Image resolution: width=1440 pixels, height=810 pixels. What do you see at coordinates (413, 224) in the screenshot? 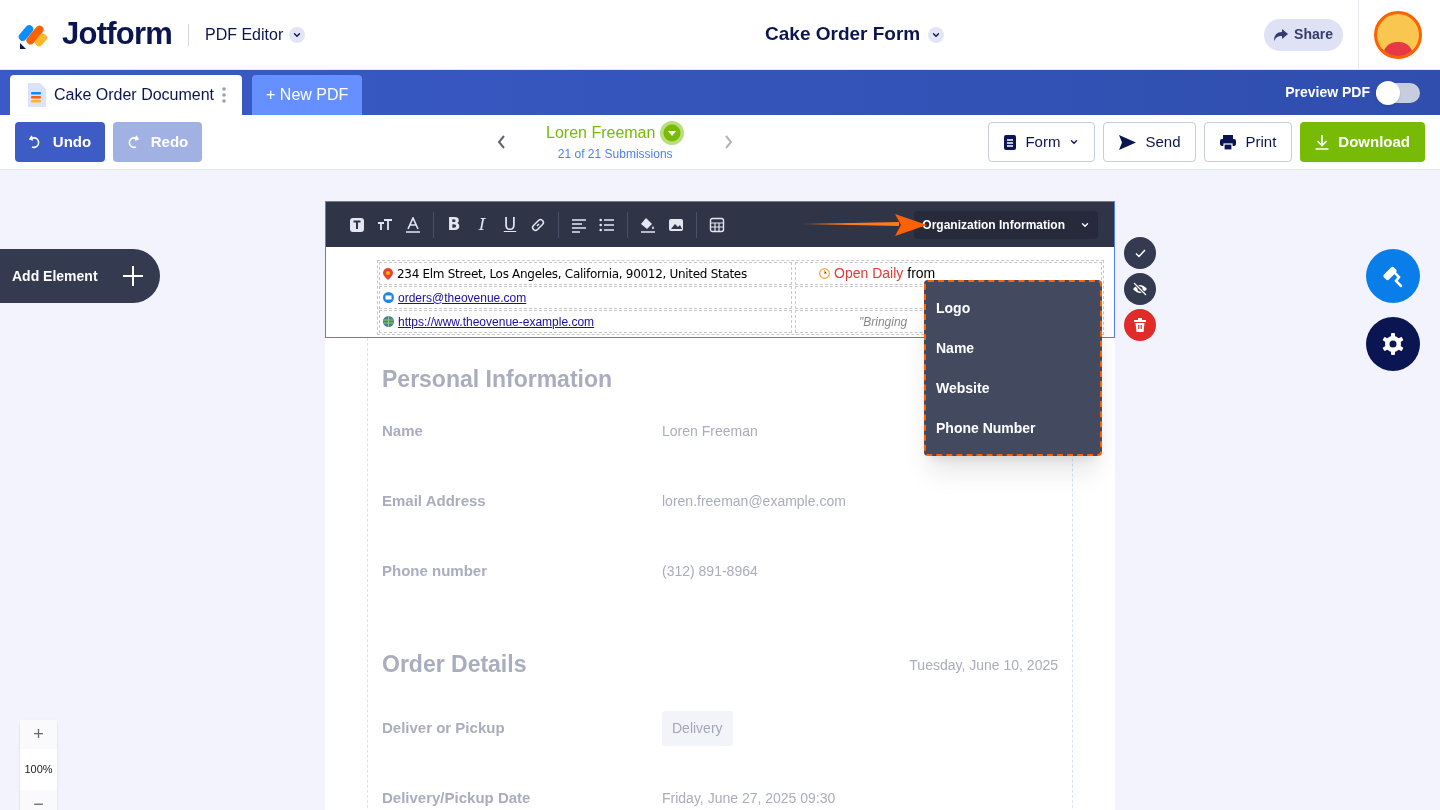
I see `text-color-icon` at bounding box center [413, 224].